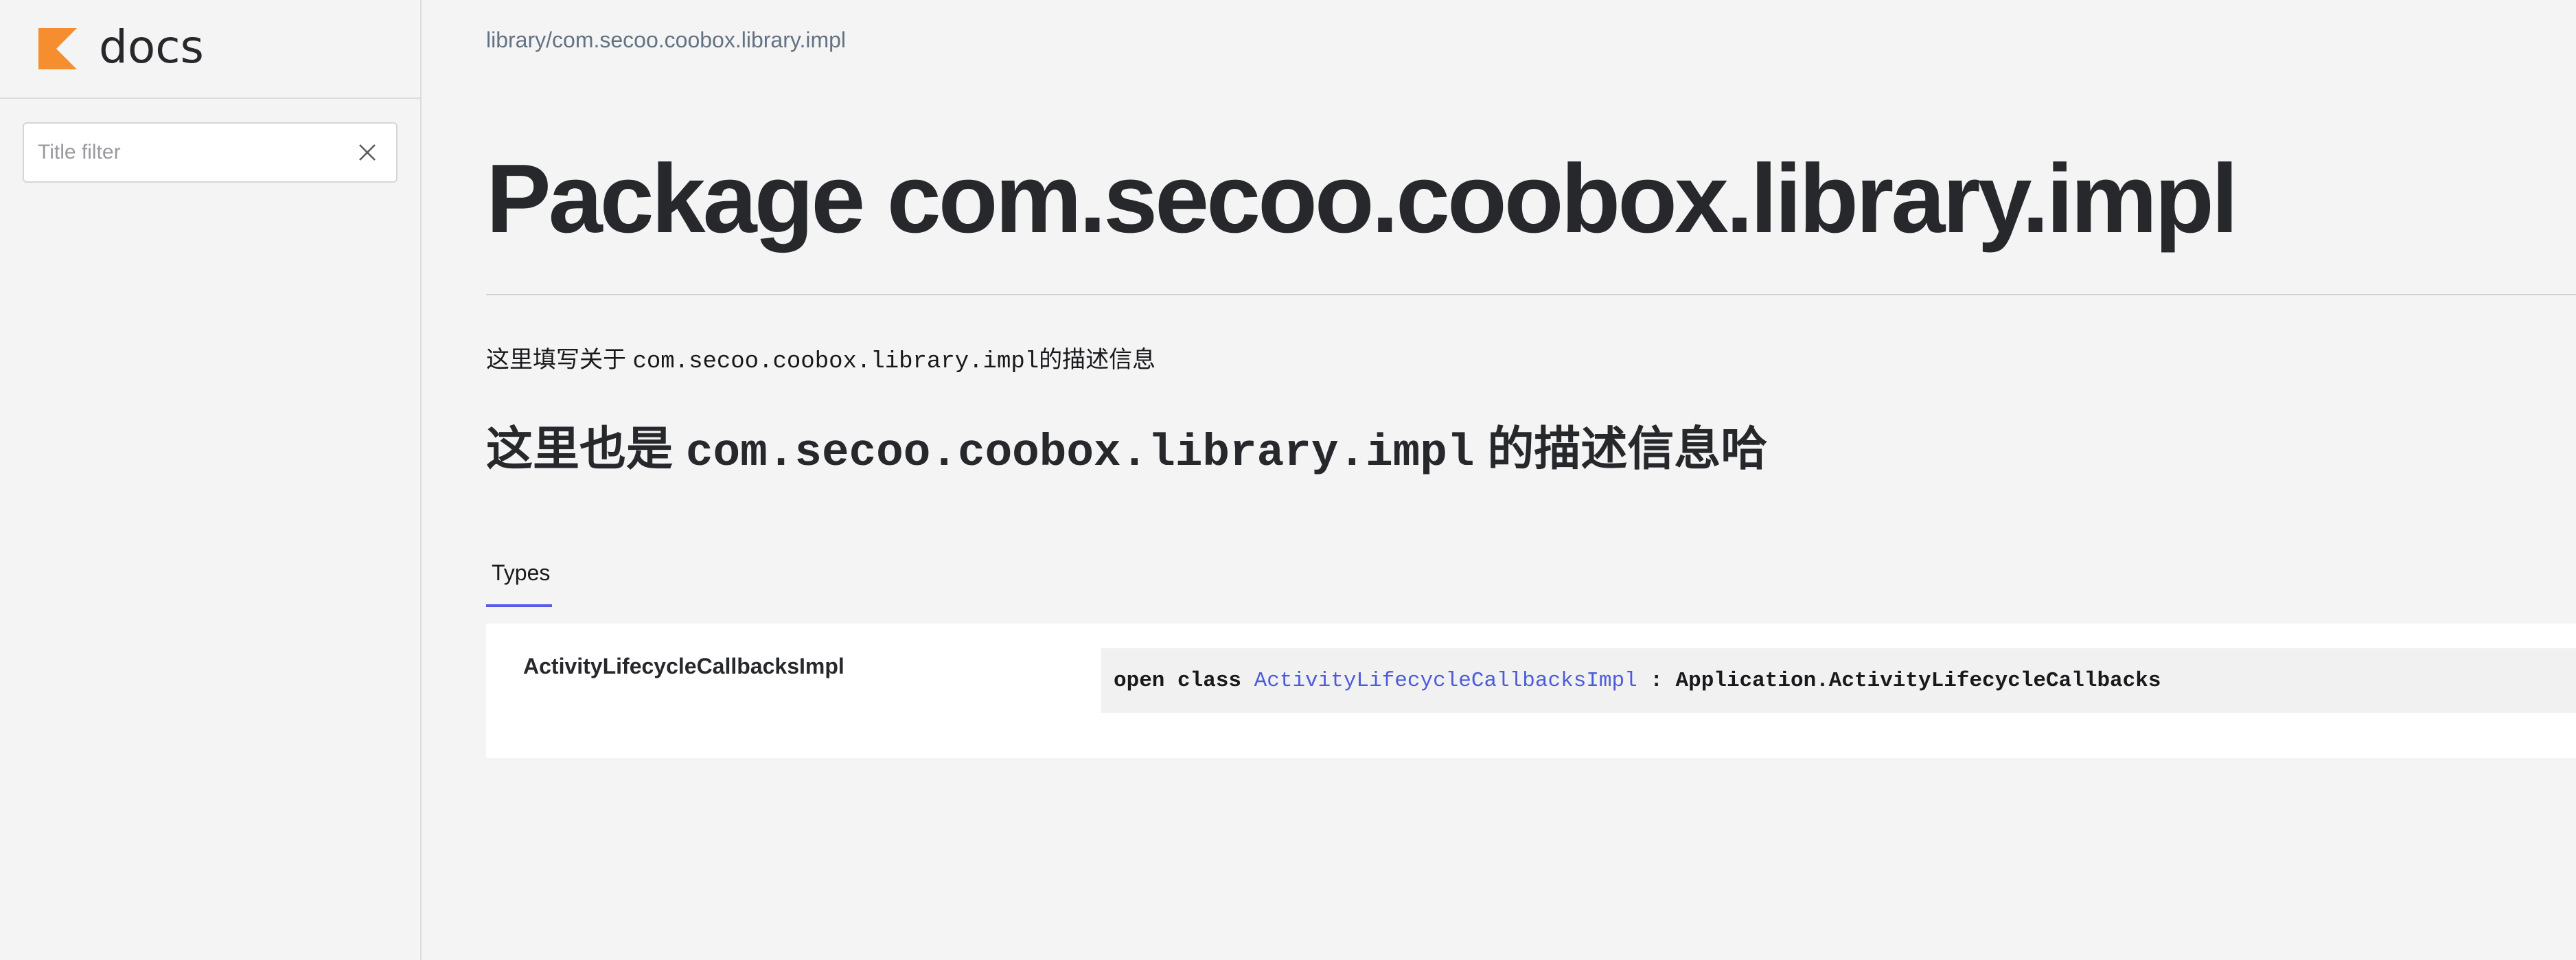  I want to click on svg-text: docs, so click(151, 48).